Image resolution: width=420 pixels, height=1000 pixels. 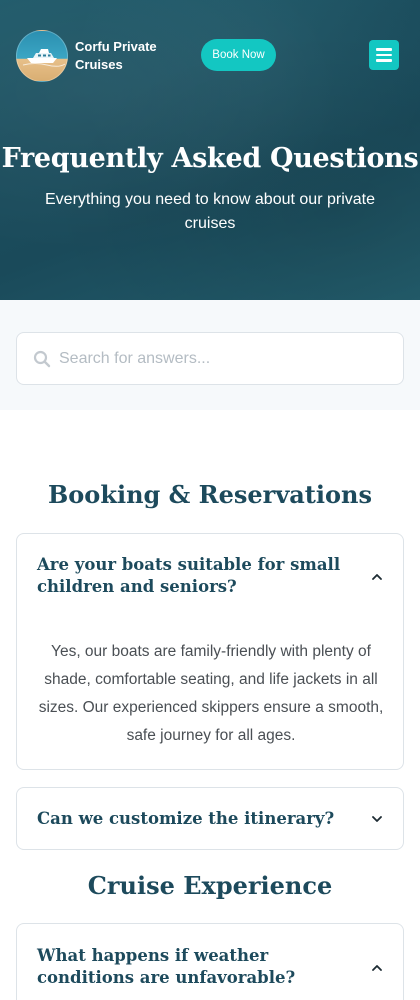 What do you see at coordinates (130, 56) in the screenshot?
I see `brand-name: Corfu Private Cruises` at bounding box center [130, 56].